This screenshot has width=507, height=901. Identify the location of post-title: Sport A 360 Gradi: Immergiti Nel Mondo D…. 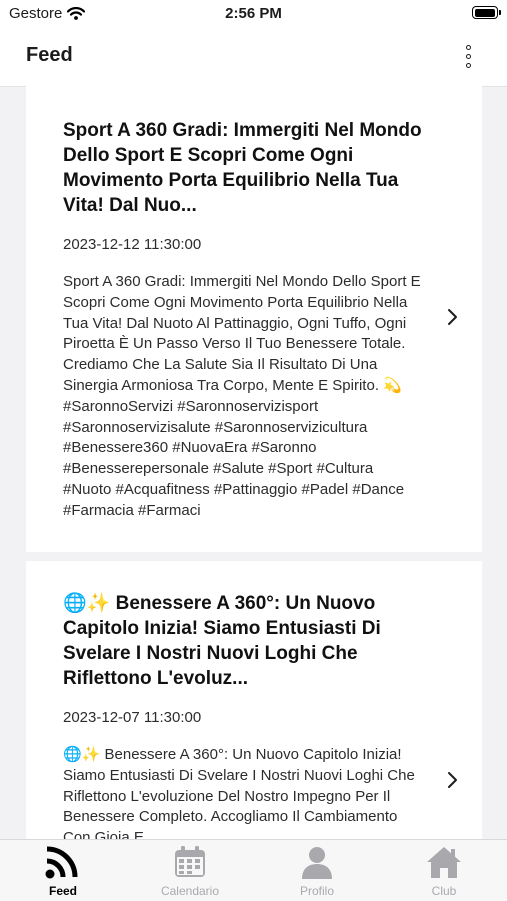
(242, 168).